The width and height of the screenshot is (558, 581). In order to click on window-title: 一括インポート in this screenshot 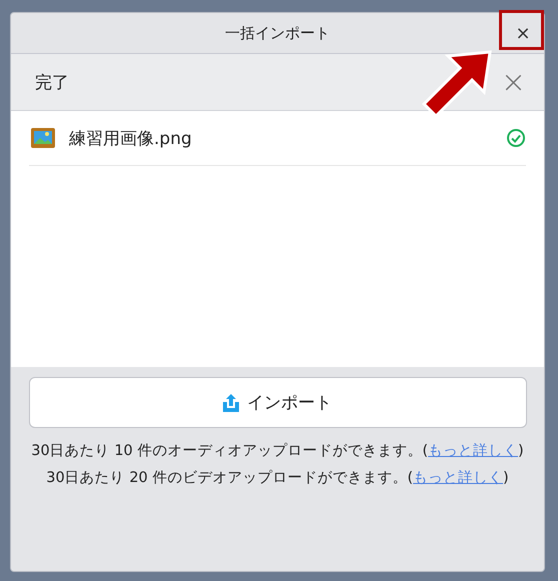, I will do `click(277, 33)`.